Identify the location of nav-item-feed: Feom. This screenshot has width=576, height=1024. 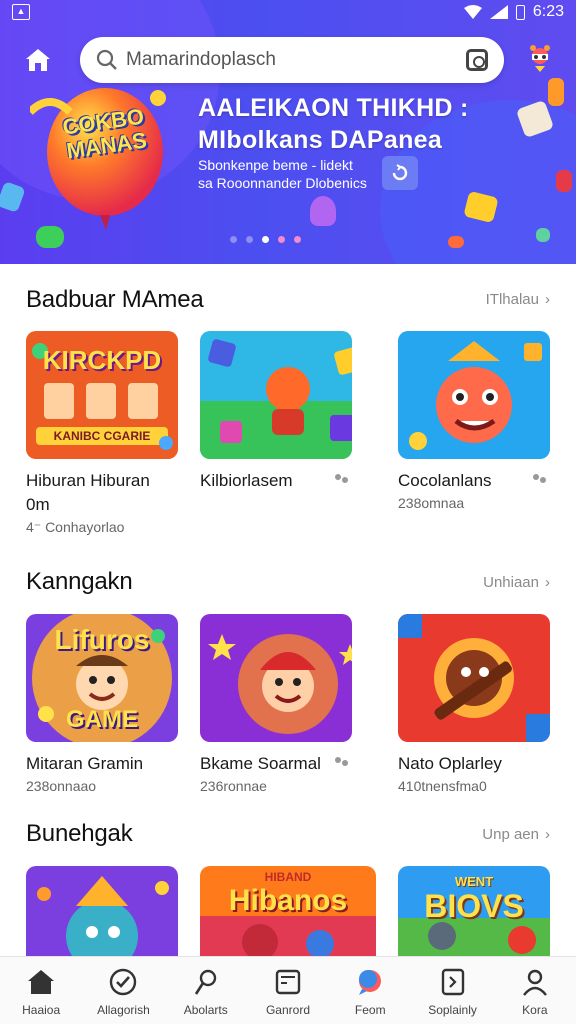
(370, 990).